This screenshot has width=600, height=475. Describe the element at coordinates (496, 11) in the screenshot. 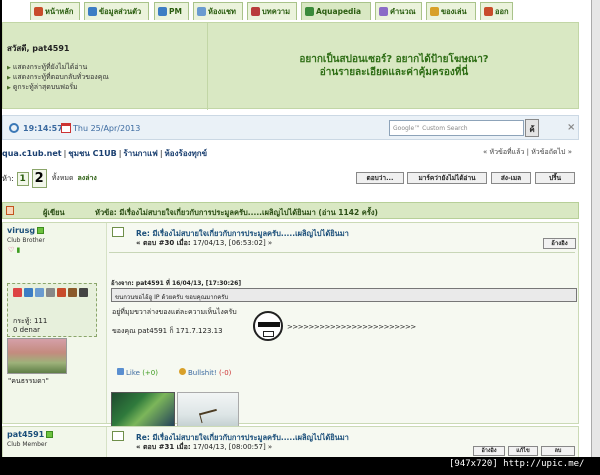

I see `tab-logout: ออก` at that location.